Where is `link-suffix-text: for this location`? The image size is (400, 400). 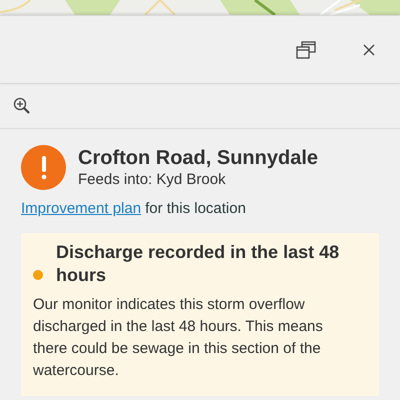
link-suffix-text: for this location is located at coordinates (195, 208).